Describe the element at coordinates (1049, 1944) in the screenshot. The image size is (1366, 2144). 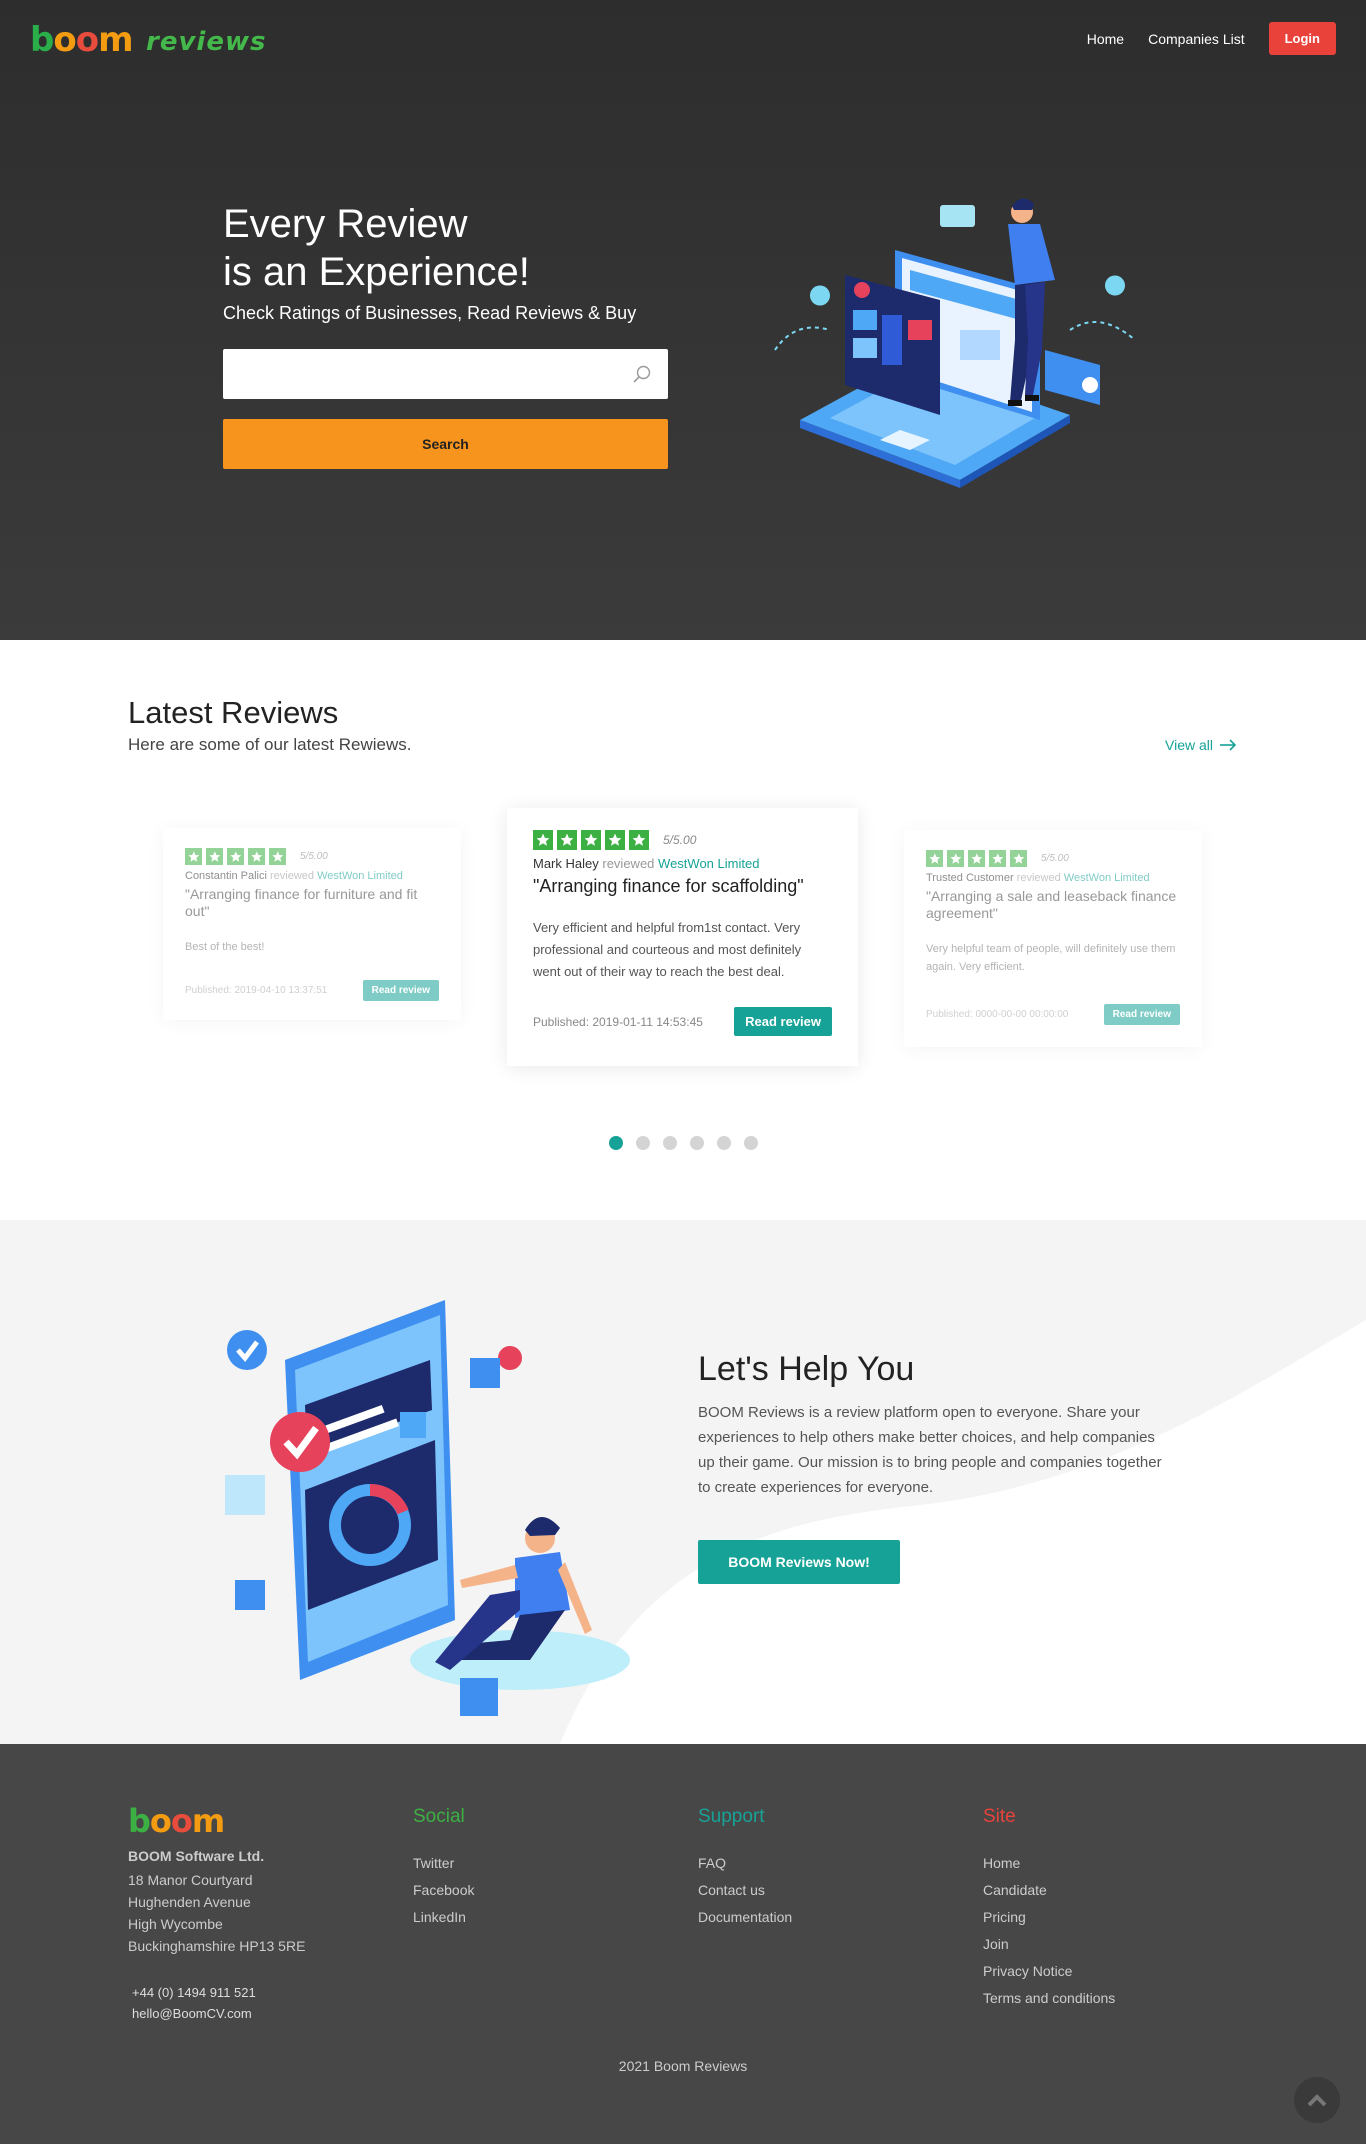
I see `footer-link-join: Join` at that location.